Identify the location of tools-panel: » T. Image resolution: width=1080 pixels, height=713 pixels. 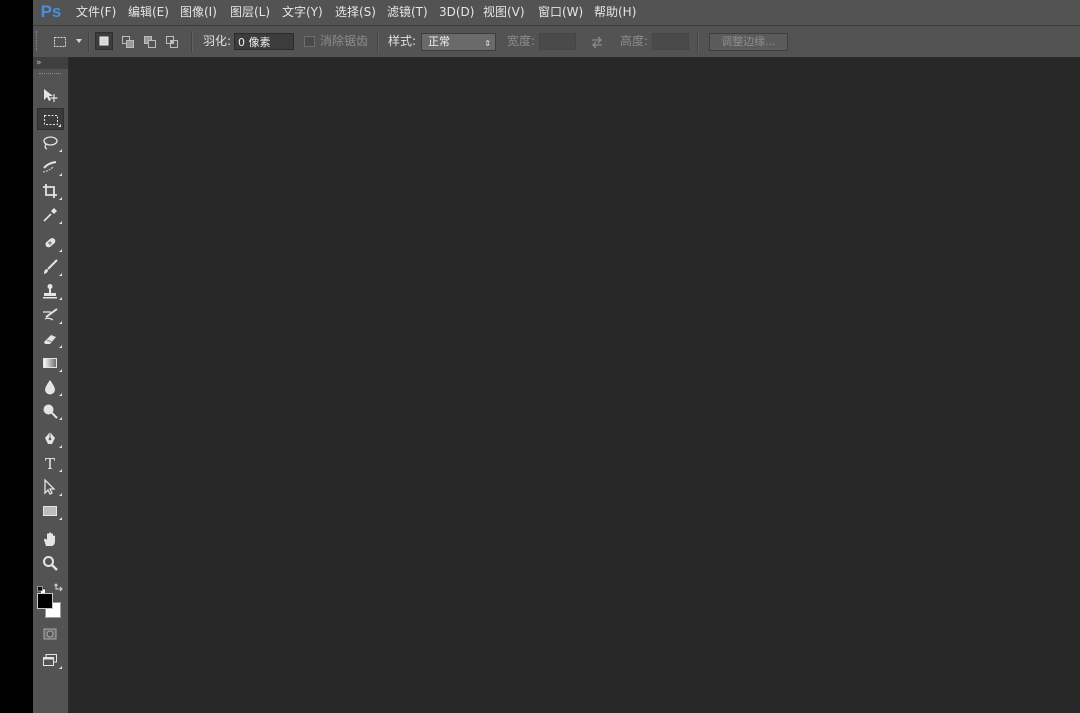
(51, 385).